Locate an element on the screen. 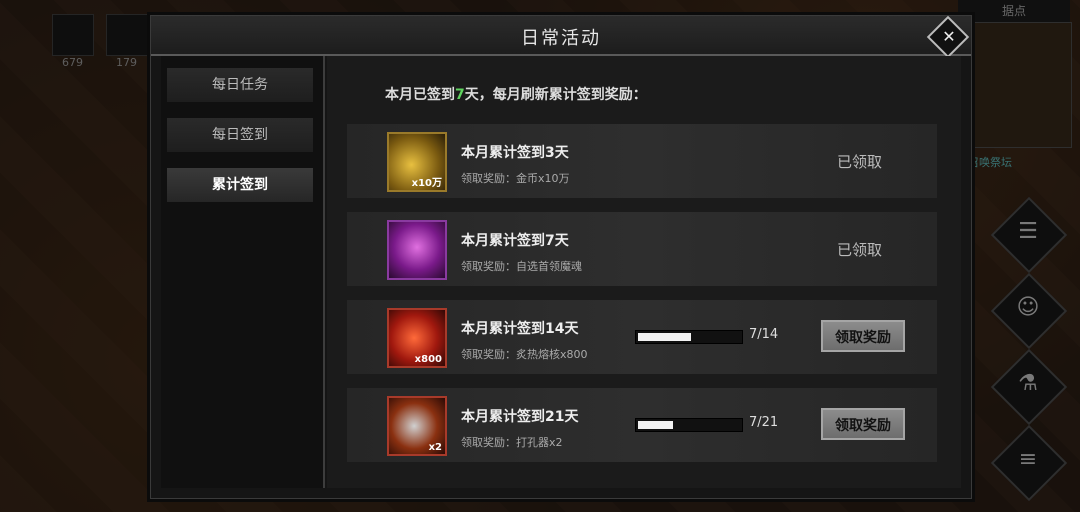 This screenshot has width=1080, height=512. reward-title: 本月累计签到7天 is located at coordinates (515, 241).